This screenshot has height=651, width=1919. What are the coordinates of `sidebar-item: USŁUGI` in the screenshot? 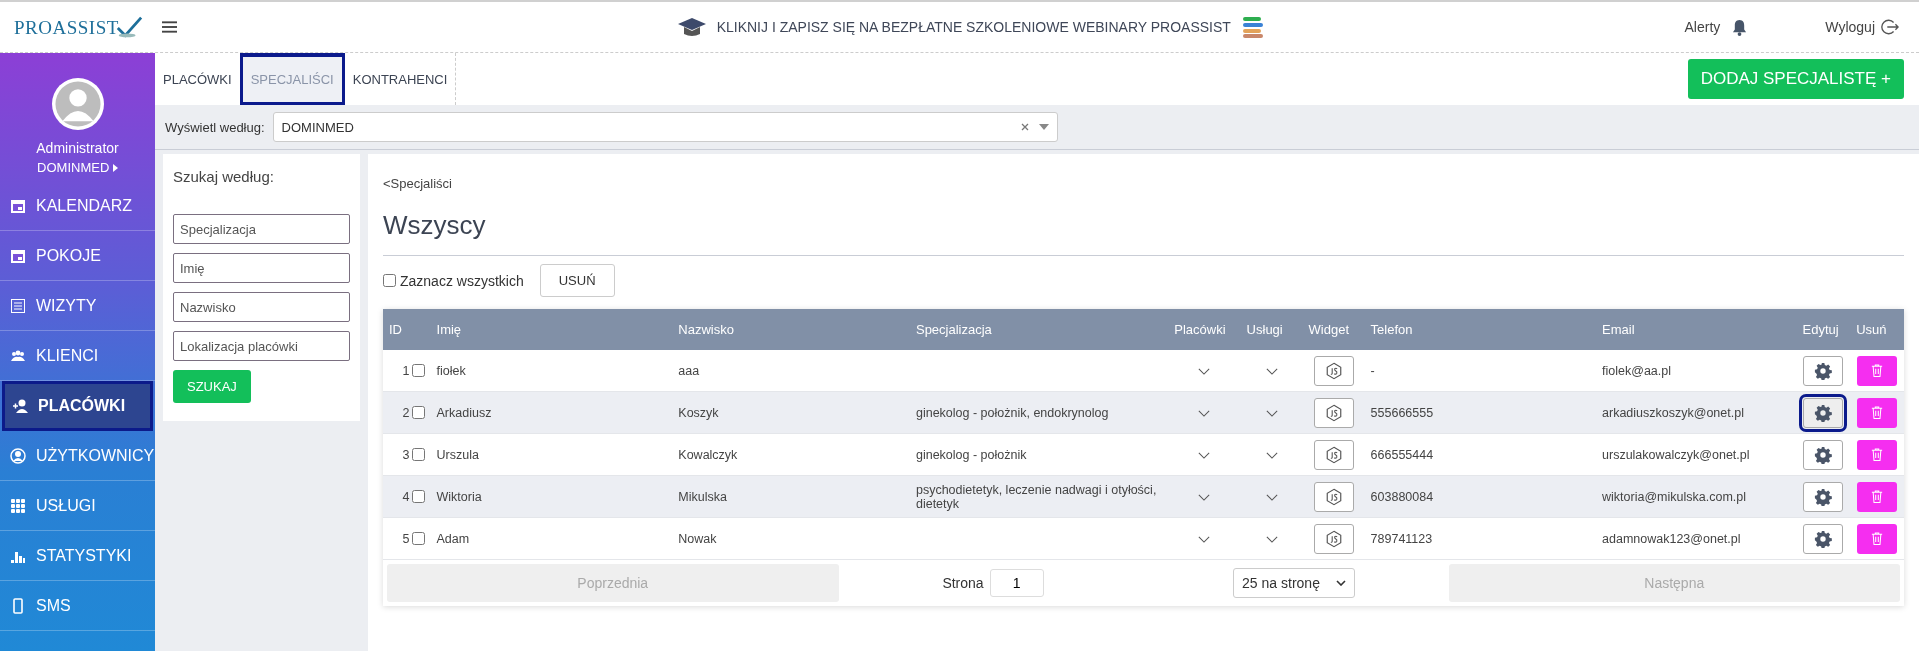 It's located at (77, 506).